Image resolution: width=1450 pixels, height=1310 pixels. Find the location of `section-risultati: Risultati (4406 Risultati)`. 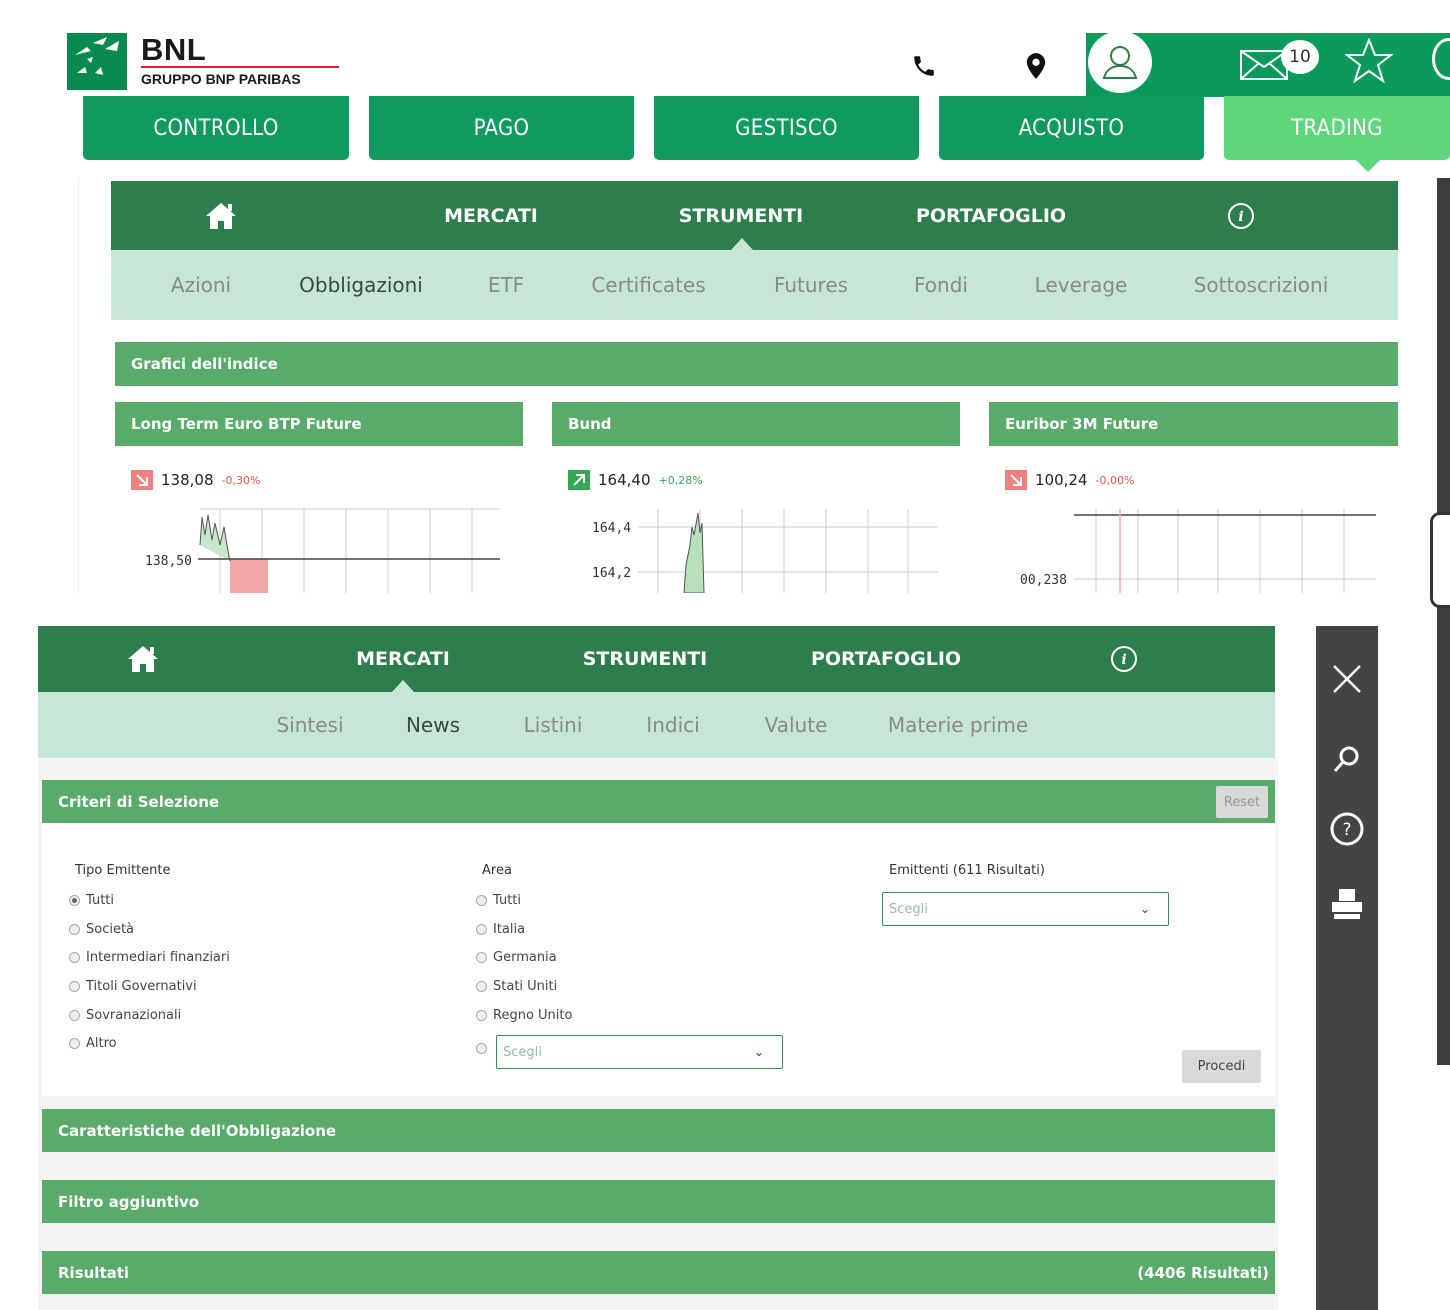

section-risultati: Risultati (4406 Risultati) is located at coordinates (658, 1272).